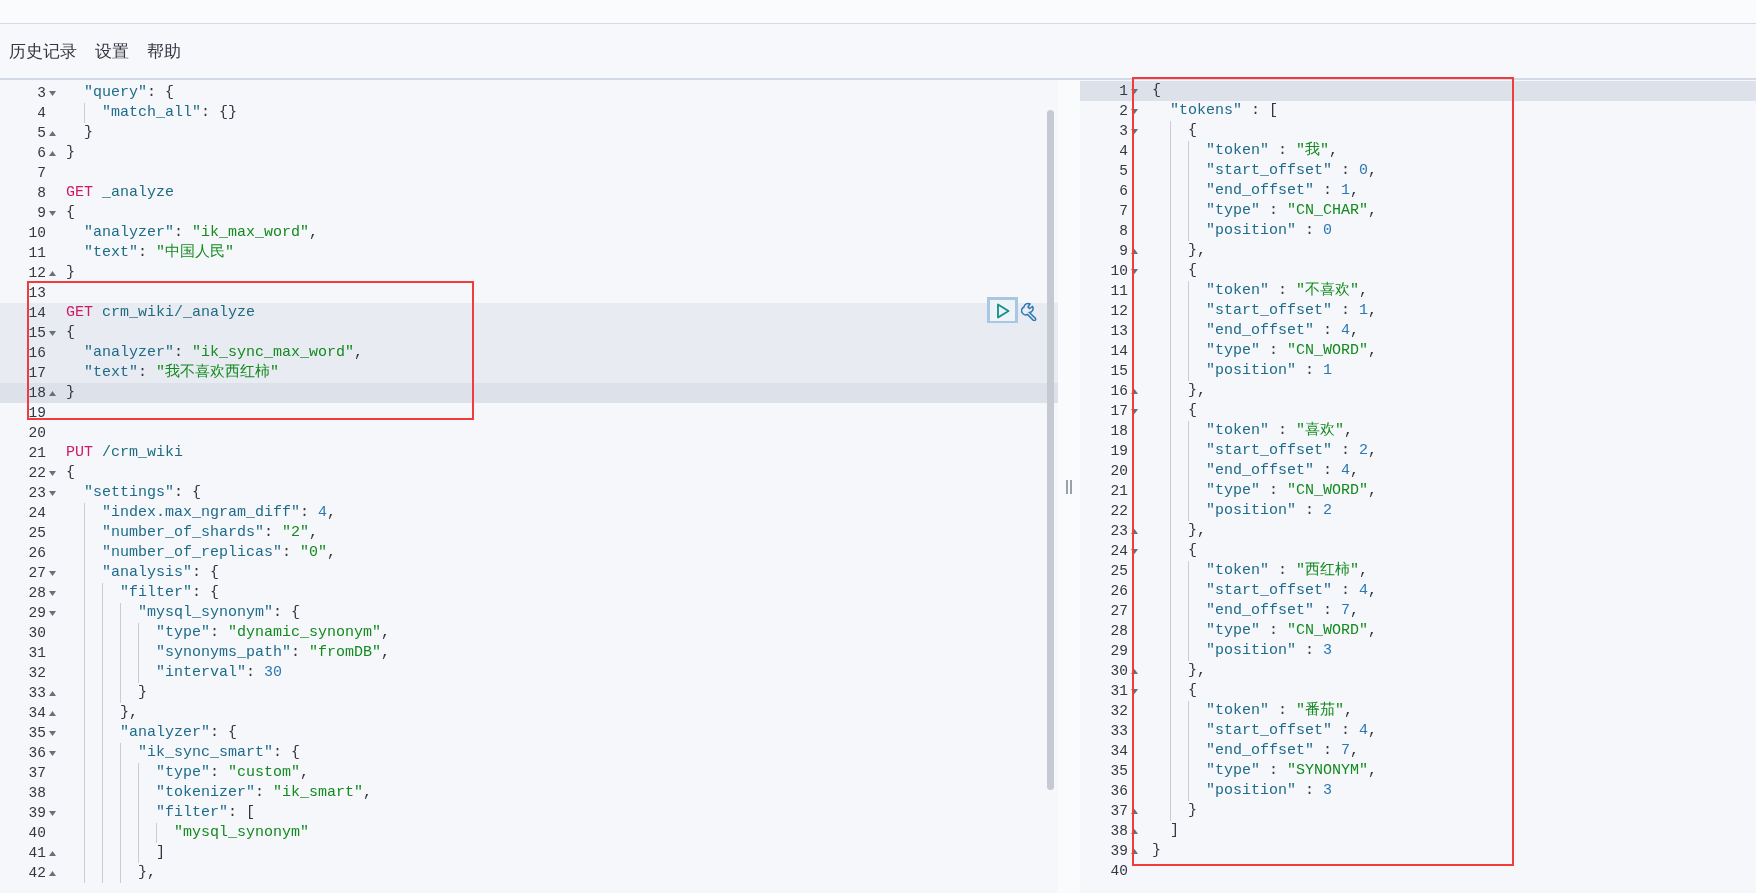 The height and width of the screenshot is (893, 1756). What do you see at coordinates (183, 613) in the screenshot?
I see `code-line: "mysql_synonym": {` at bounding box center [183, 613].